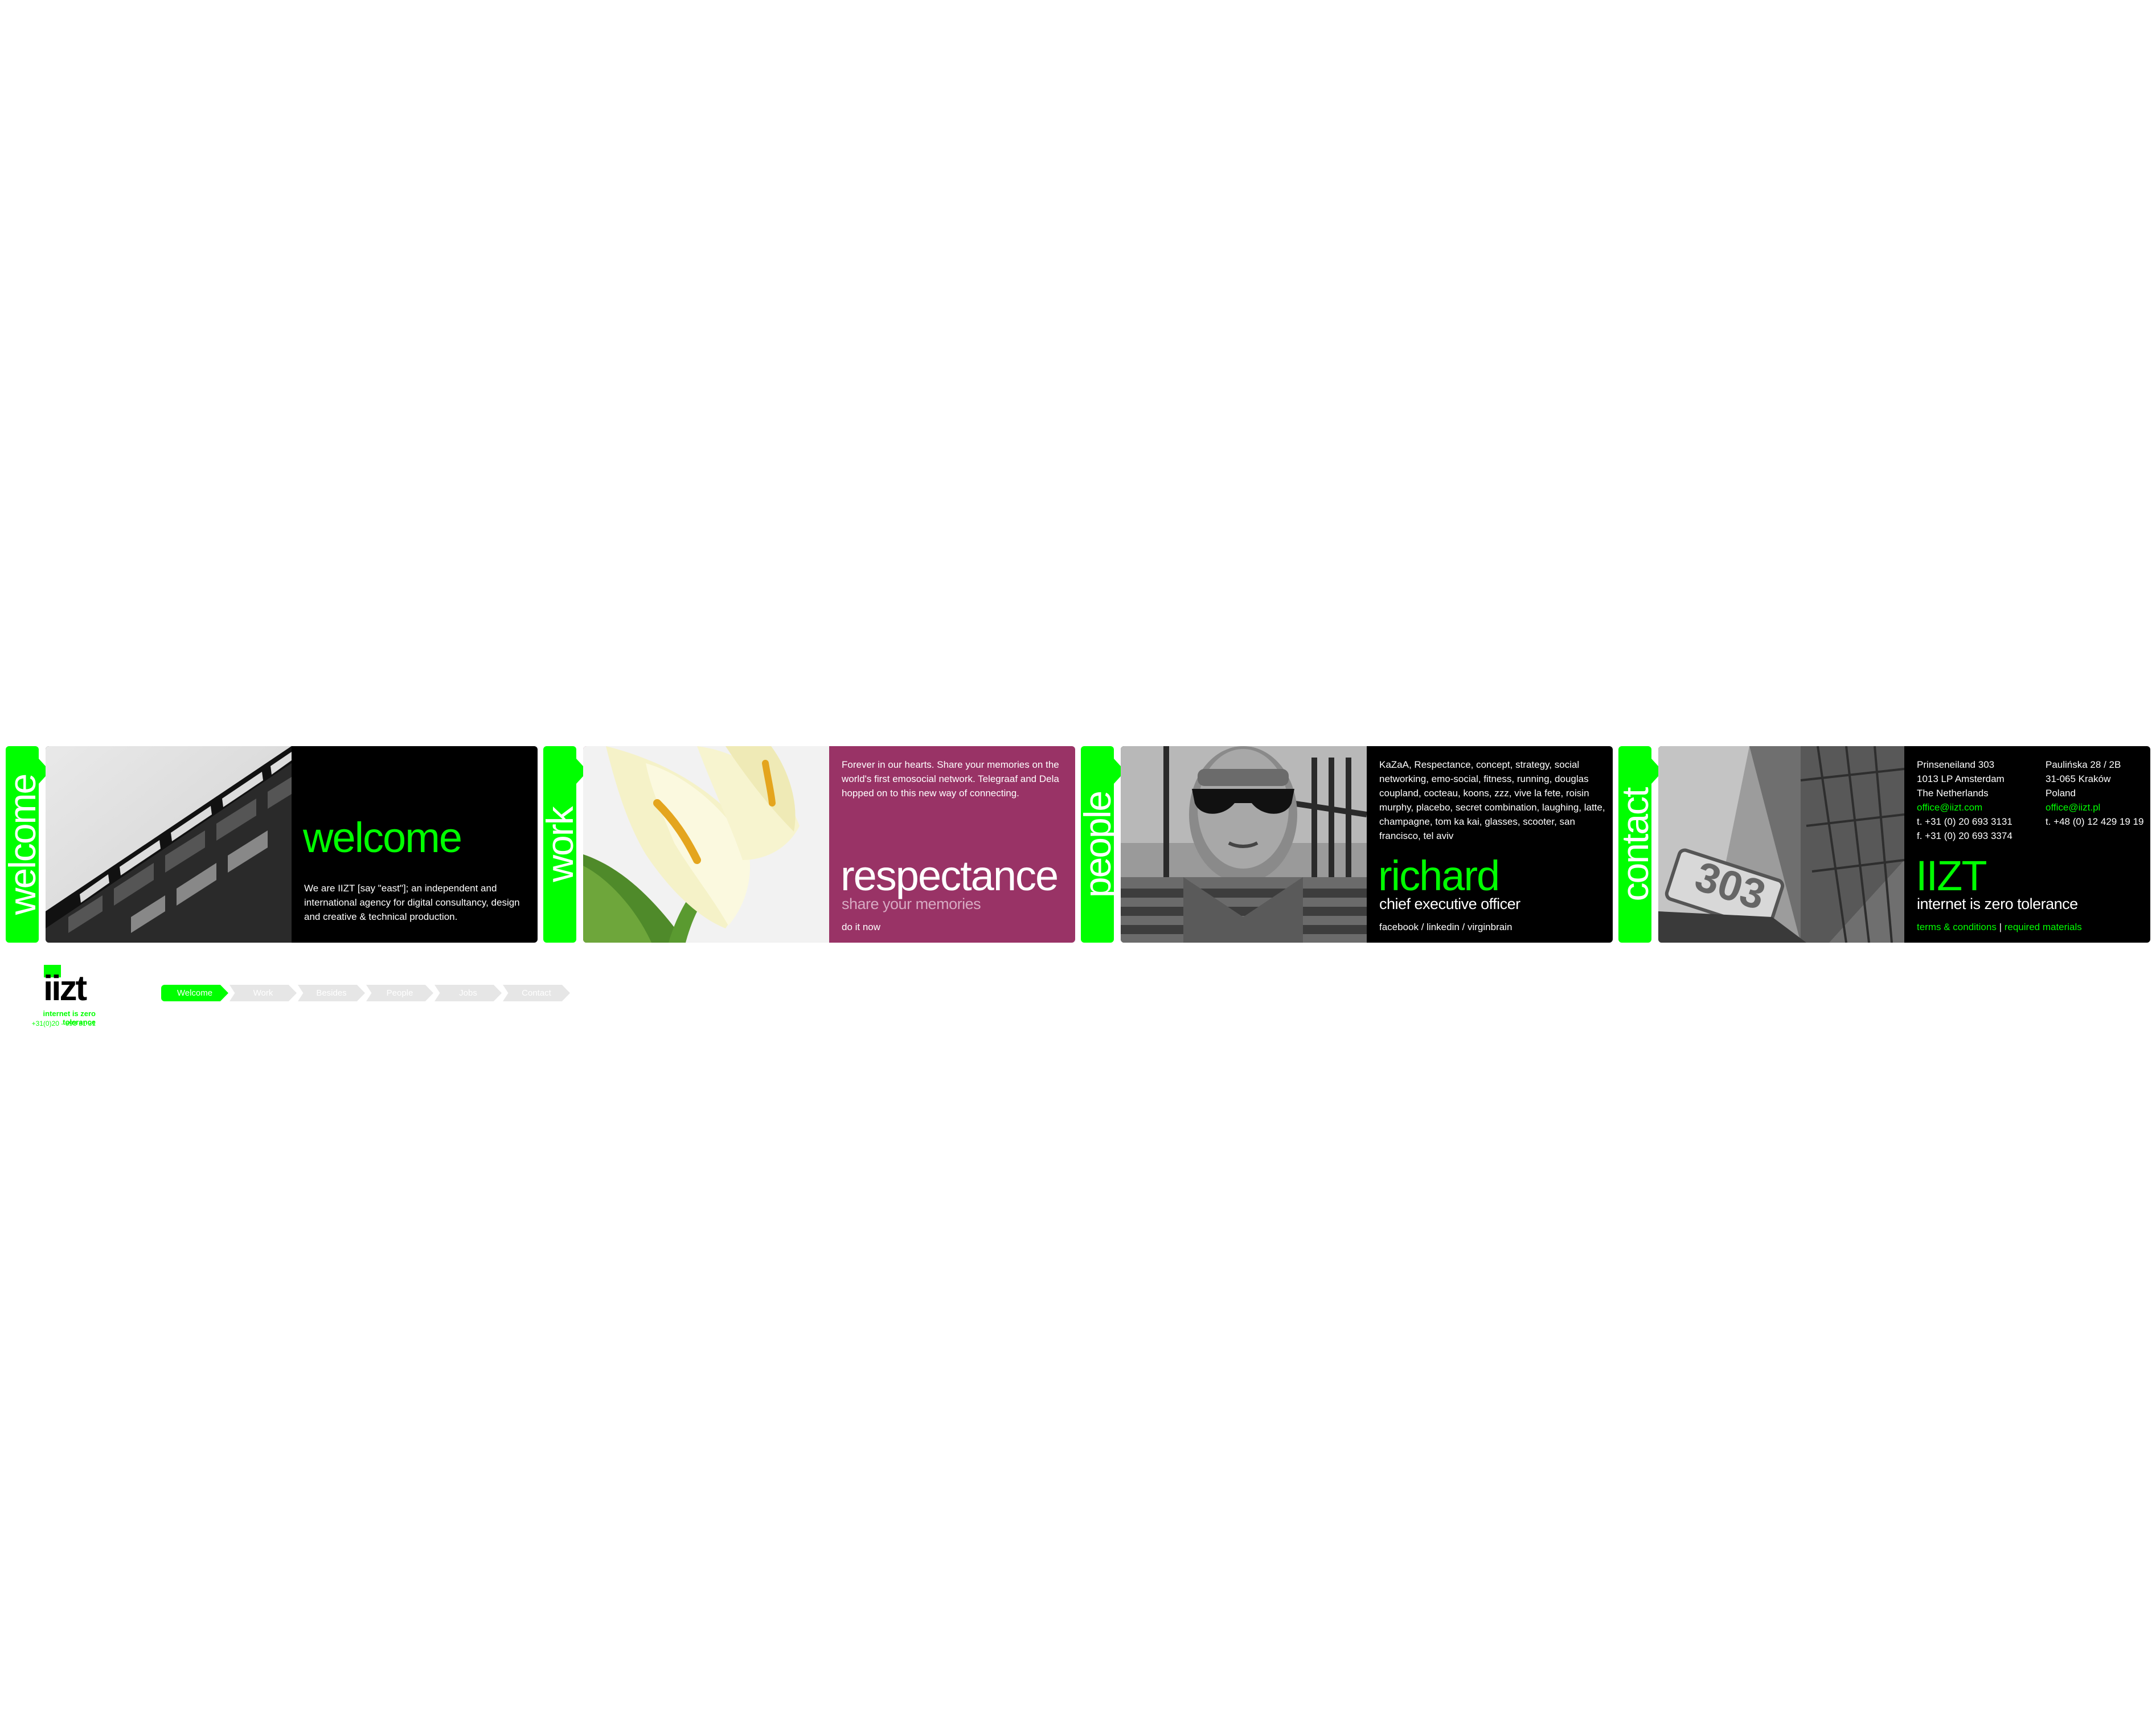  Describe the element at coordinates (706, 845) in the screenshot. I see `calla-lily-image` at that location.